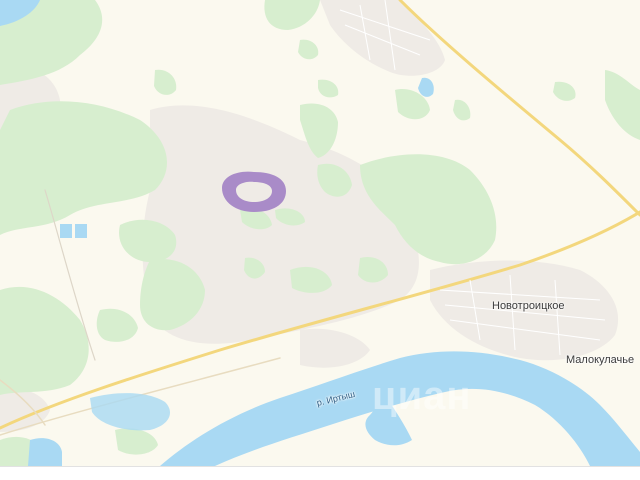  Describe the element at coordinates (422, 396) in the screenshot. I see `watermark-logo: циан` at that location.